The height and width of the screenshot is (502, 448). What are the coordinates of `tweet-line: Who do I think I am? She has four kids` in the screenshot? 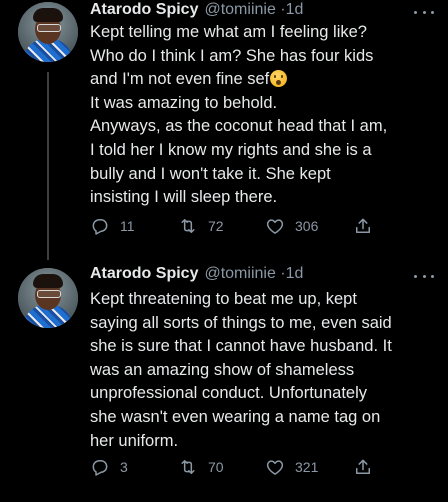 It's located at (232, 55).